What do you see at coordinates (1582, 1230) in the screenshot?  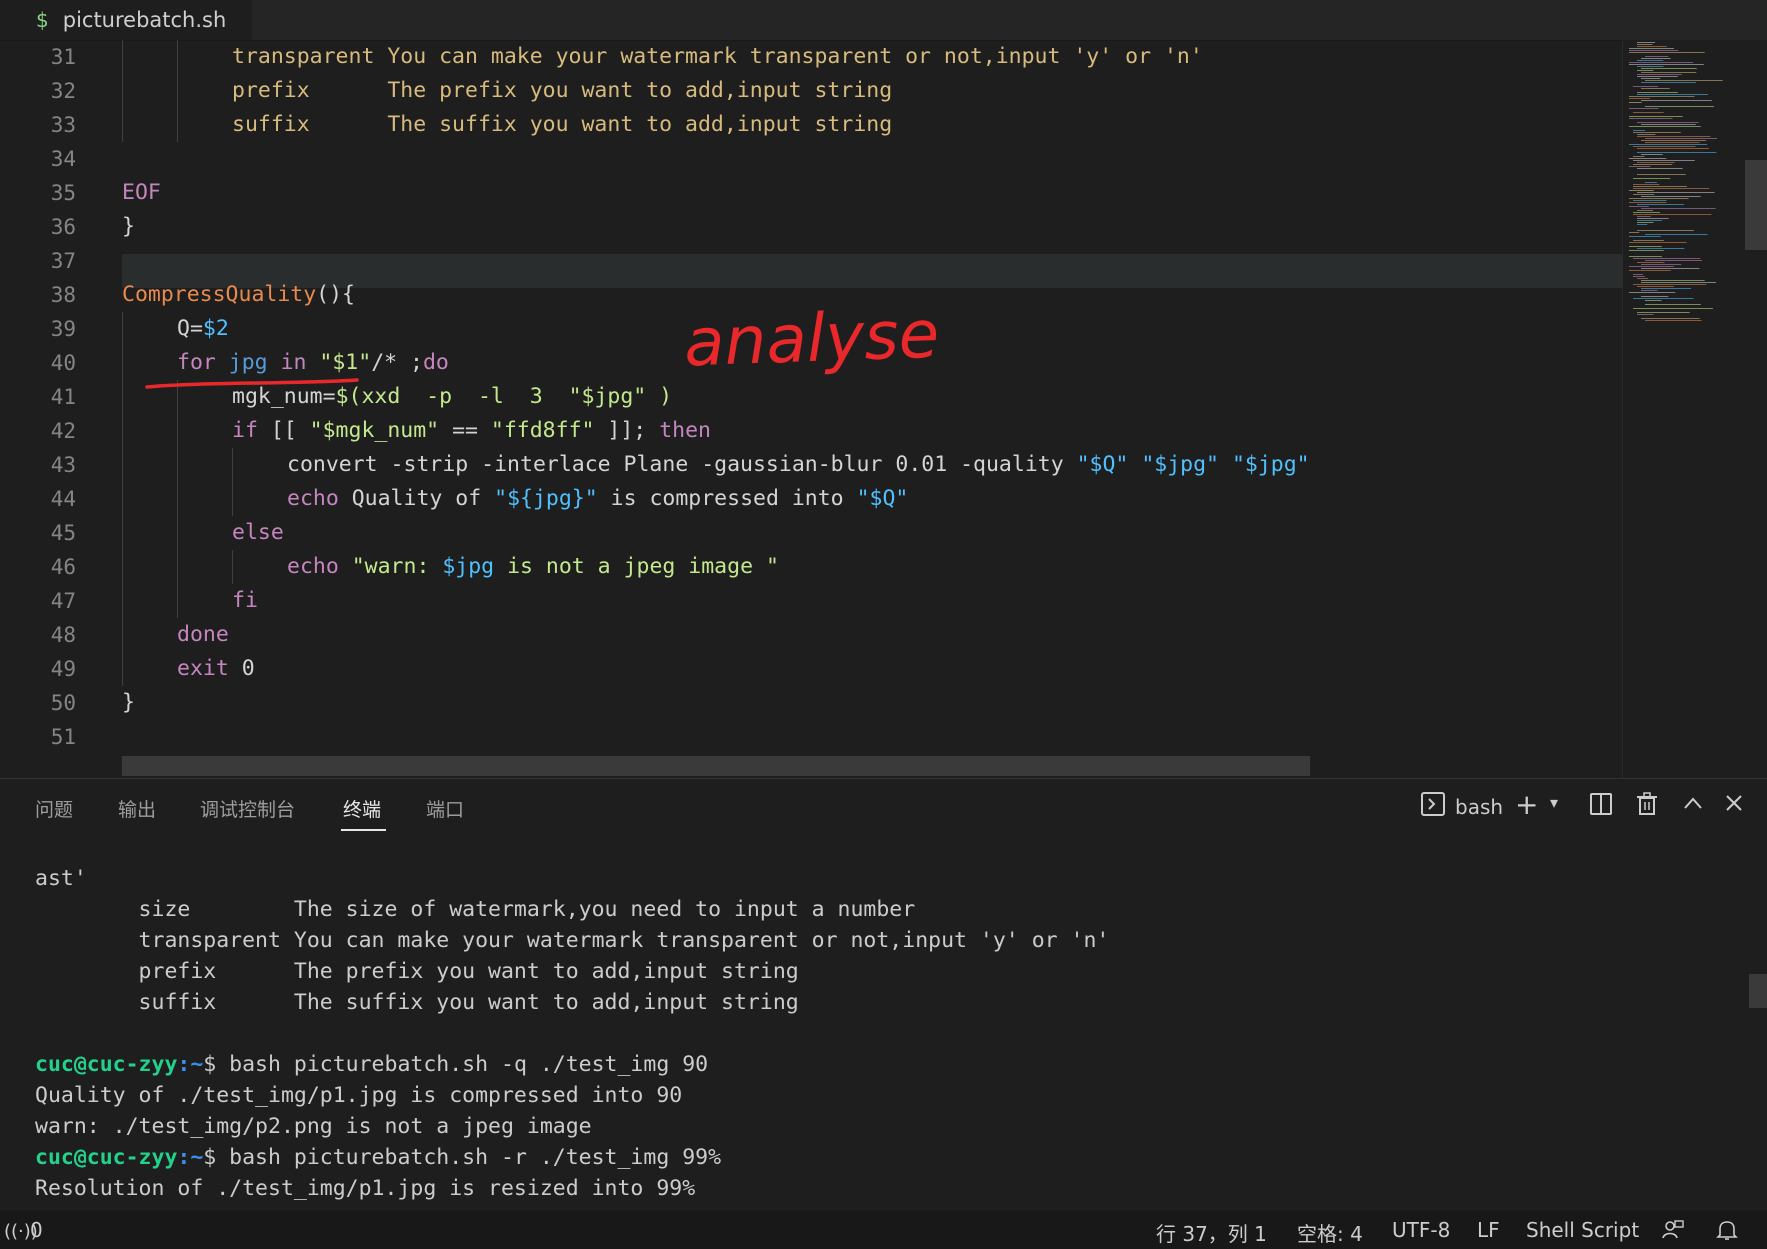 I see `language-mode: Shell Script` at bounding box center [1582, 1230].